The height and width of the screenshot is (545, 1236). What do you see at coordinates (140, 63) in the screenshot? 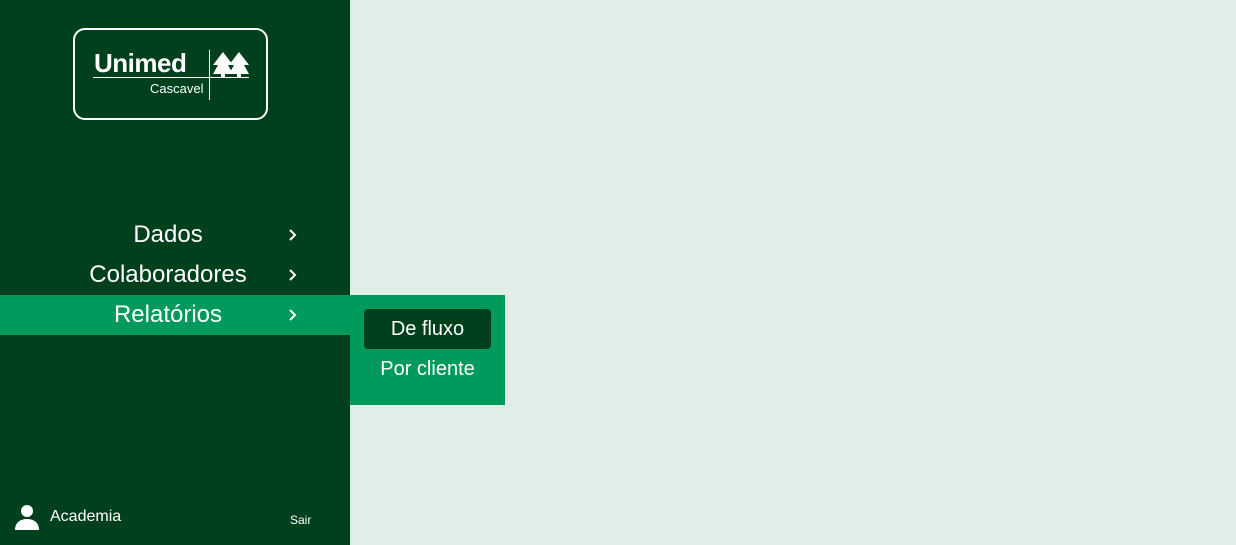
I see `brand-name: Unimed` at bounding box center [140, 63].